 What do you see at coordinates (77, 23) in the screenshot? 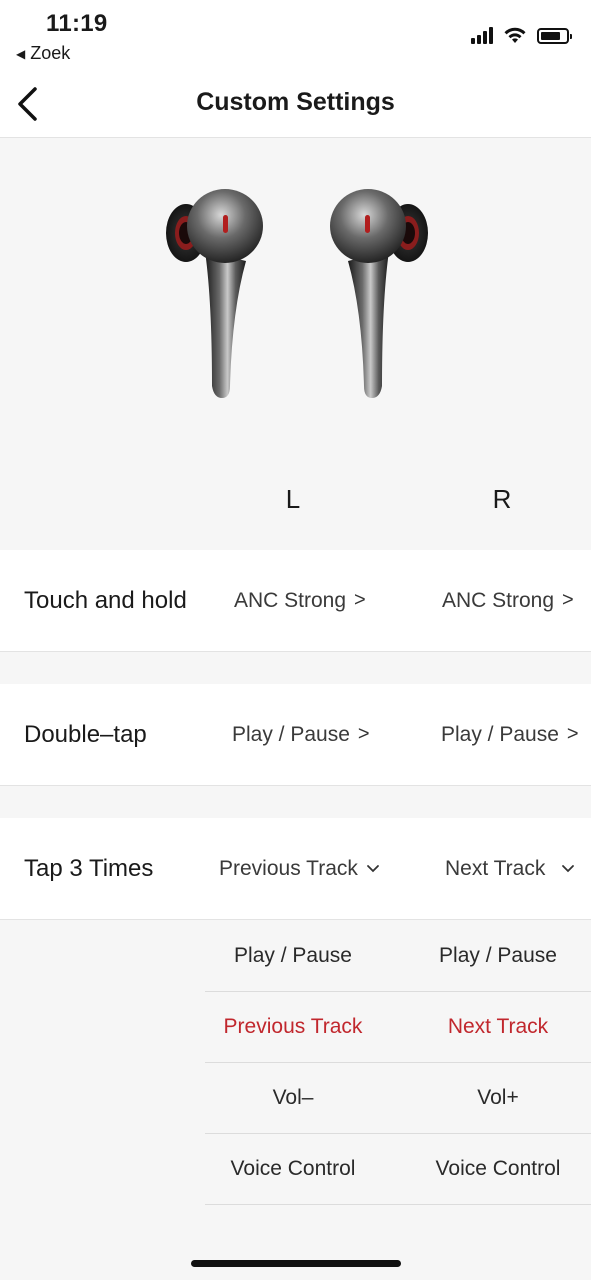
I see `status-time: 11:19` at bounding box center [77, 23].